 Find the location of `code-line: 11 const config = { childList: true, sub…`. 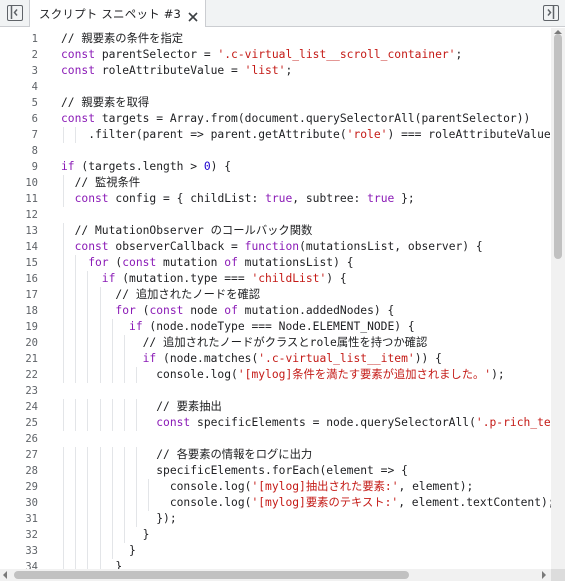

code-line: 11 const config = { childList: true, sub… is located at coordinates (275, 199).